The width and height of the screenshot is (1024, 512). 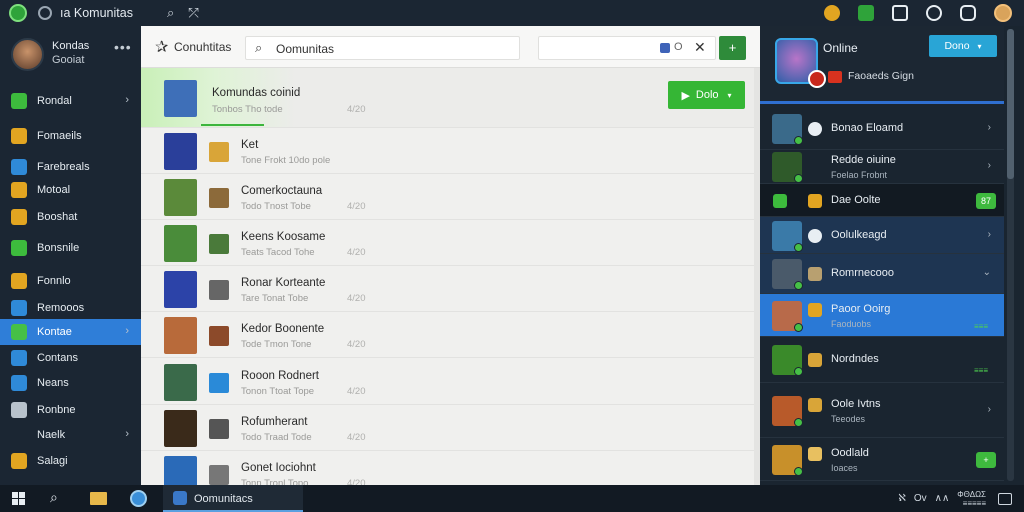 What do you see at coordinates (70, 461) in the screenshot?
I see `sidebar-item-13: Salagi` at bounding box center [70, 461].